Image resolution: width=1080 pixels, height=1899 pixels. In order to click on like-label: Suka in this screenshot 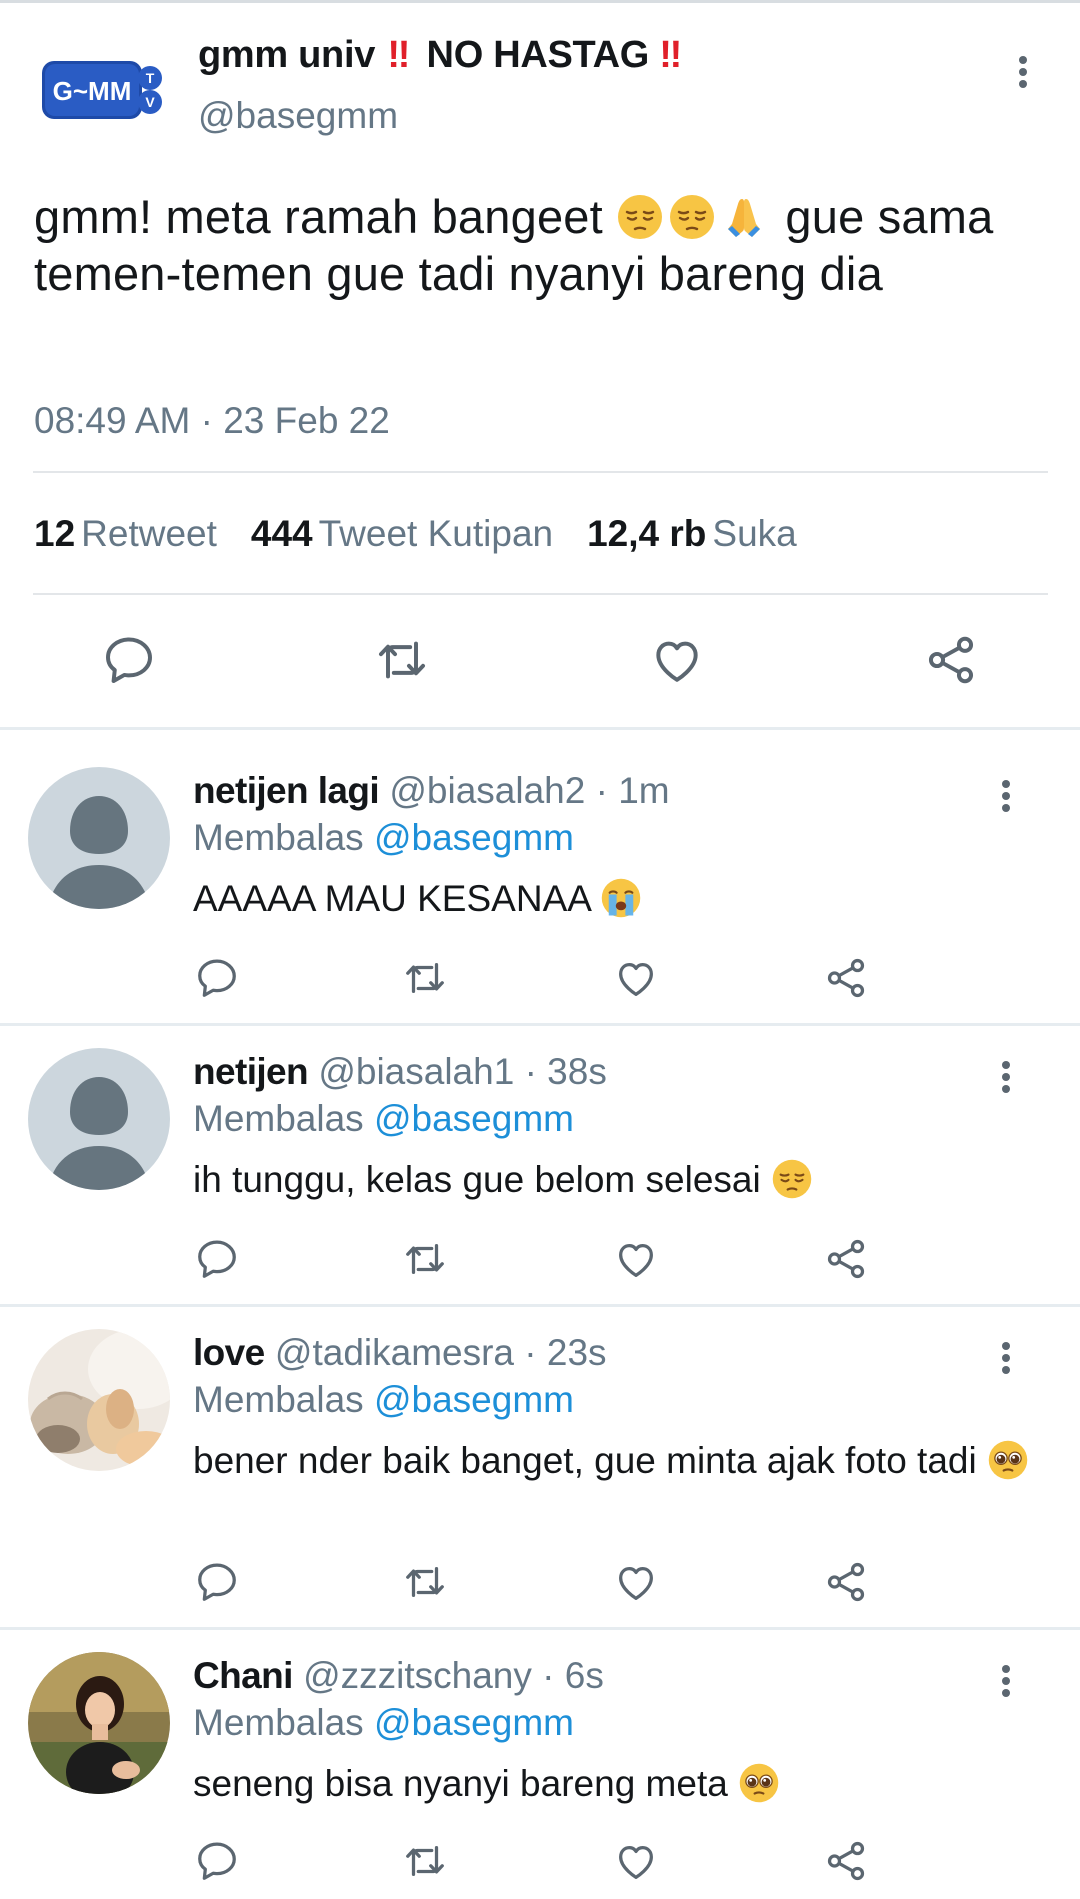, I will do `click(754, 533)`.